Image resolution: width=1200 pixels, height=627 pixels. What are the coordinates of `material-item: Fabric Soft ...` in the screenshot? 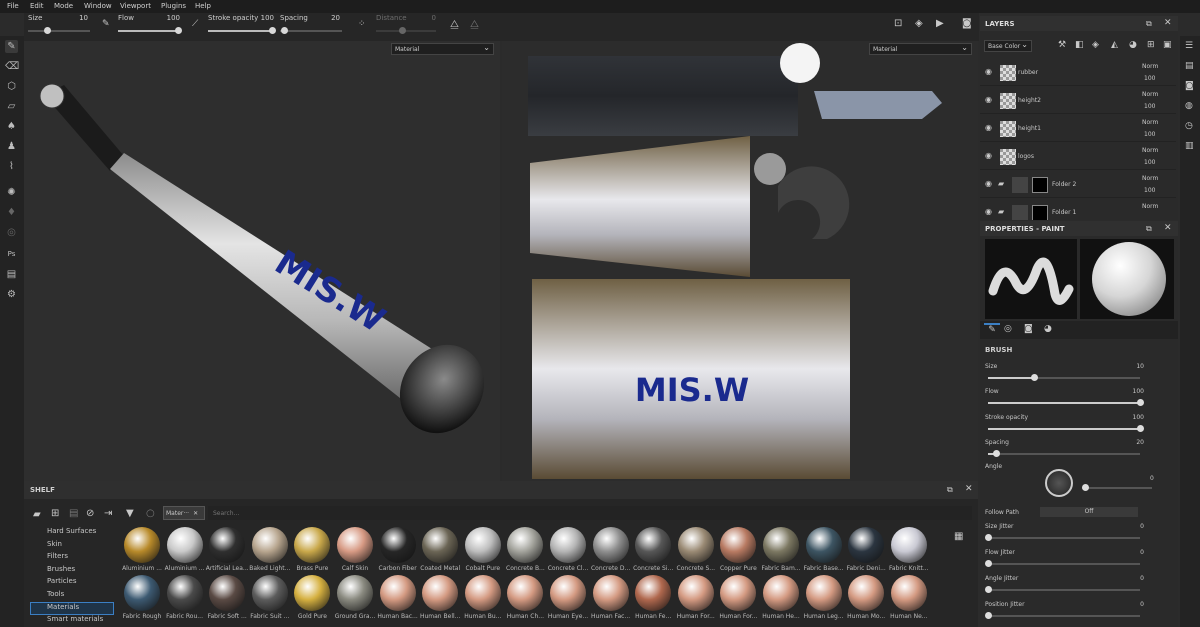 It's located at (227, 599).